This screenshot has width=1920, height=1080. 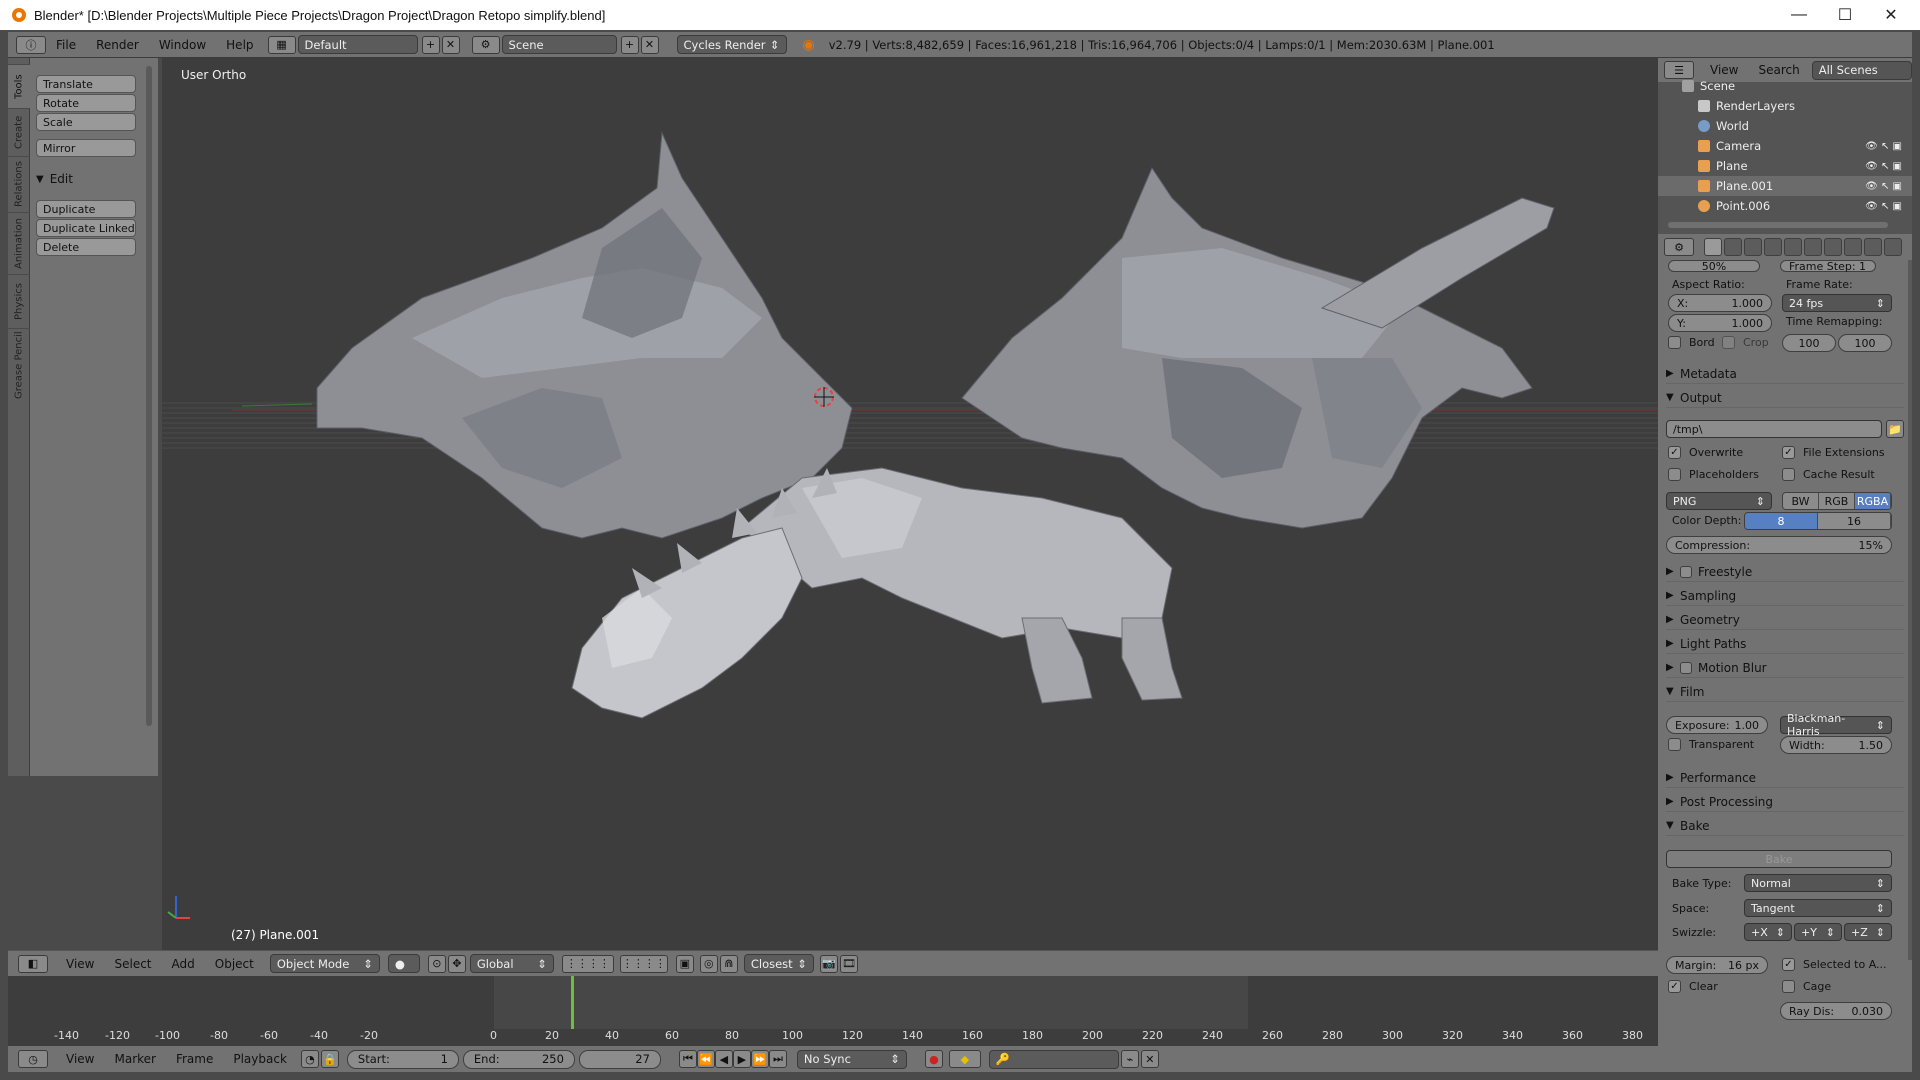 What do you see at coordinates (572, 1002) in the screenshot?
I see `timeline-current-frame-cursor` at bounding box center [572, 1002].